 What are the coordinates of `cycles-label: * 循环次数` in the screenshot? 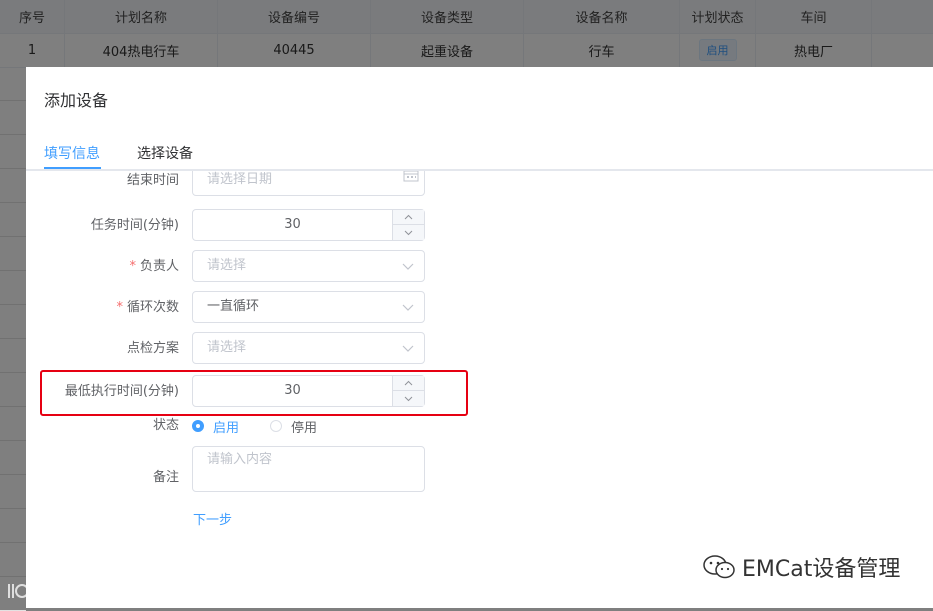 It's located at (147, 307).